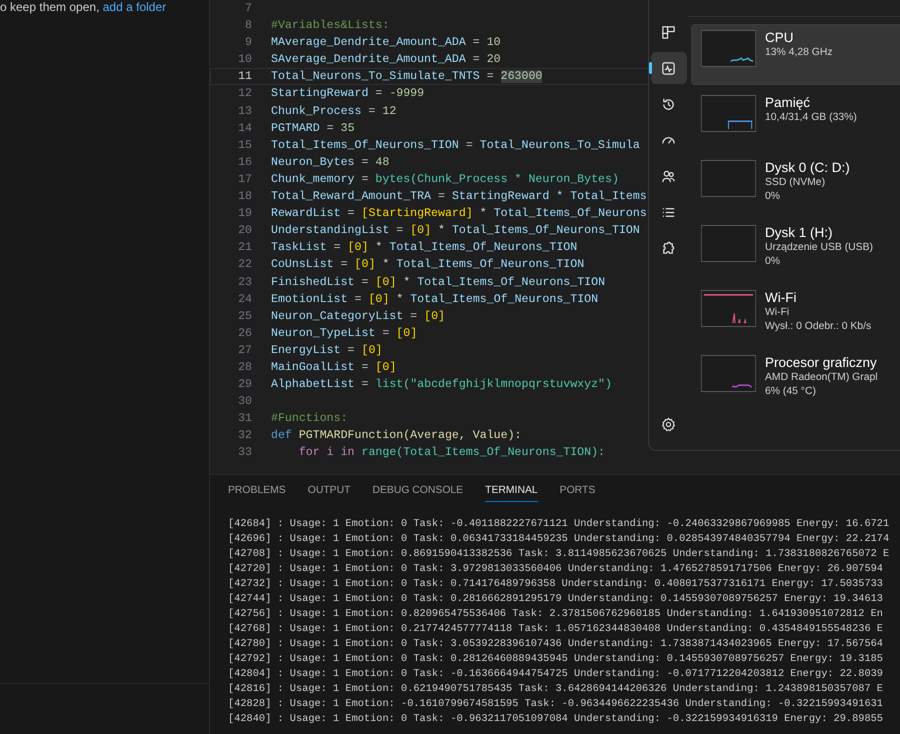 This screenshot has height=734, width=900. I want to click on item-title: Procesor graficzny, so click(821, 363).